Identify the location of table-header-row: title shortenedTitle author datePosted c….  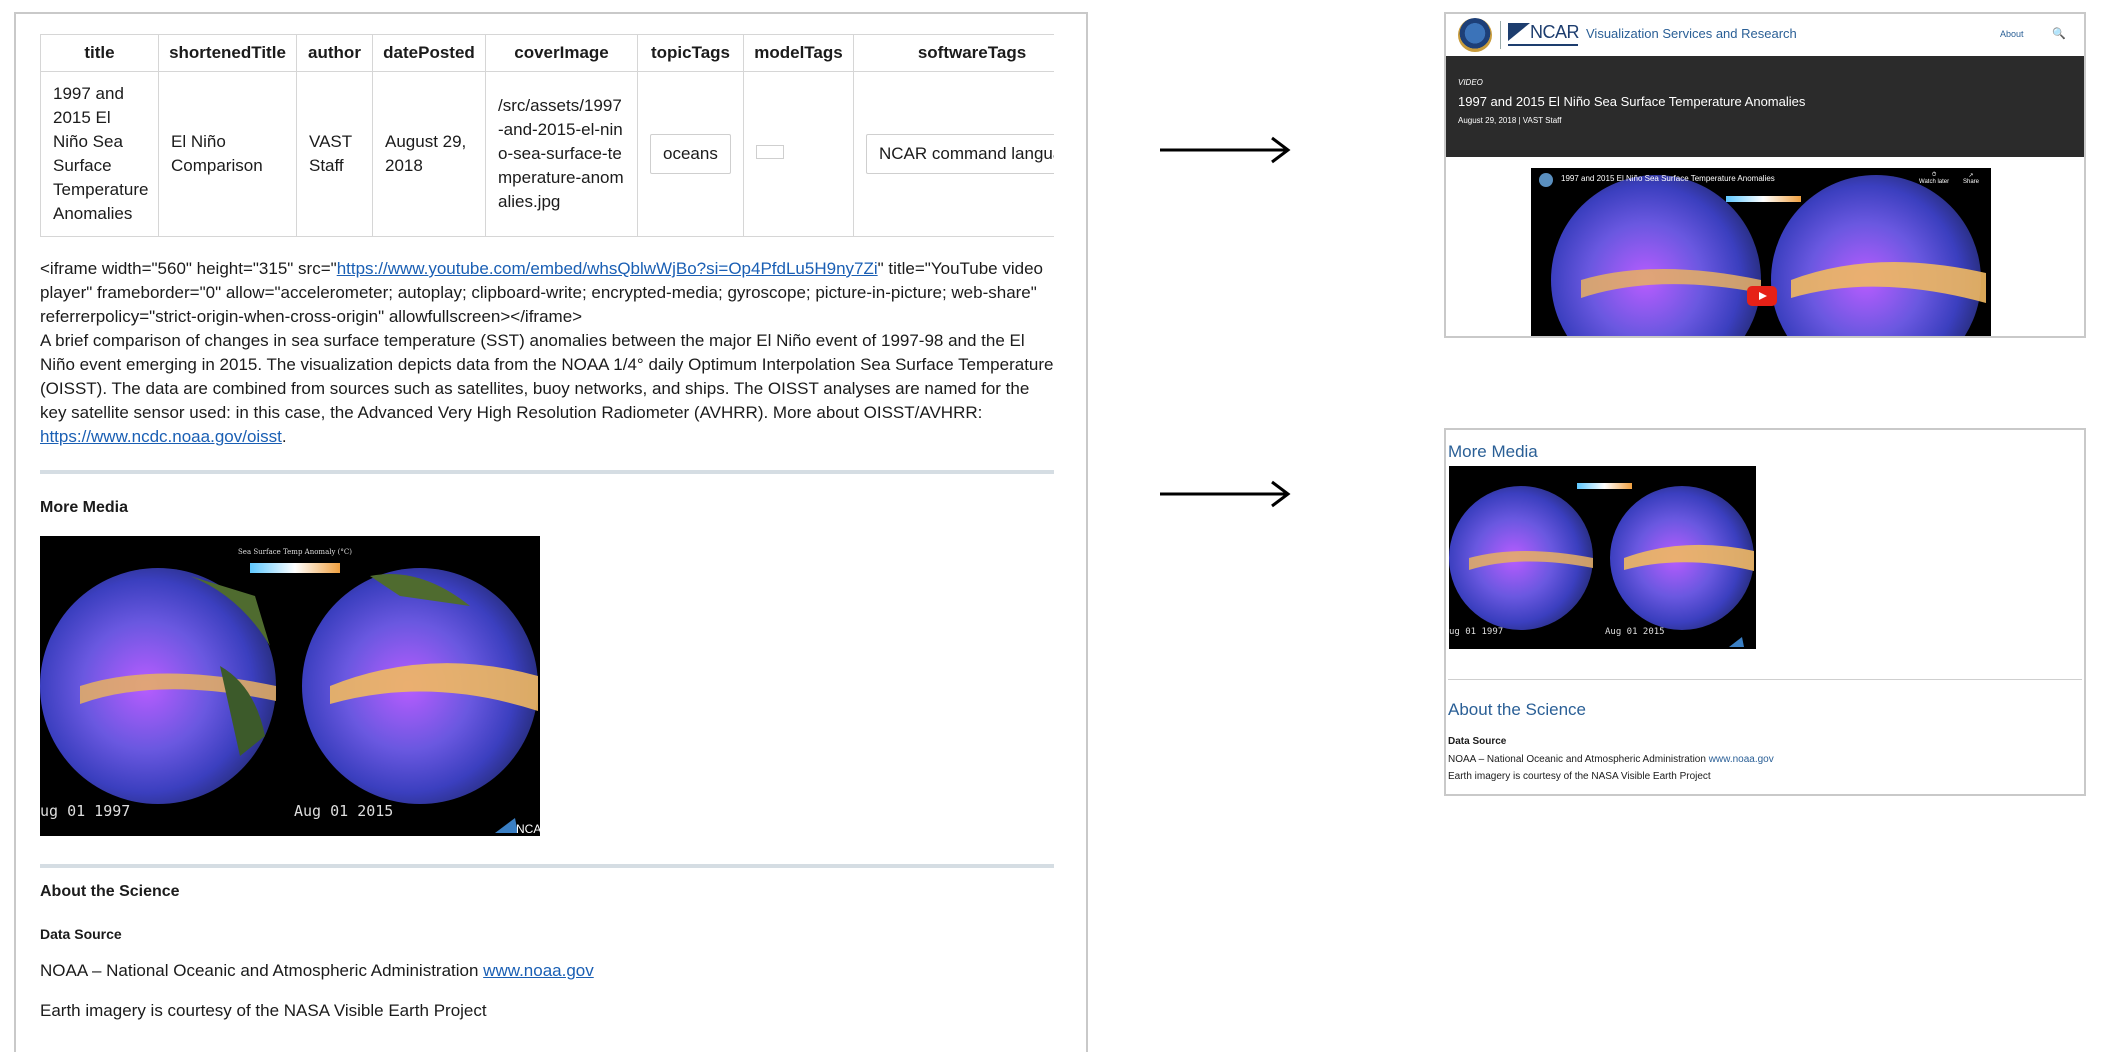
(547, 53).